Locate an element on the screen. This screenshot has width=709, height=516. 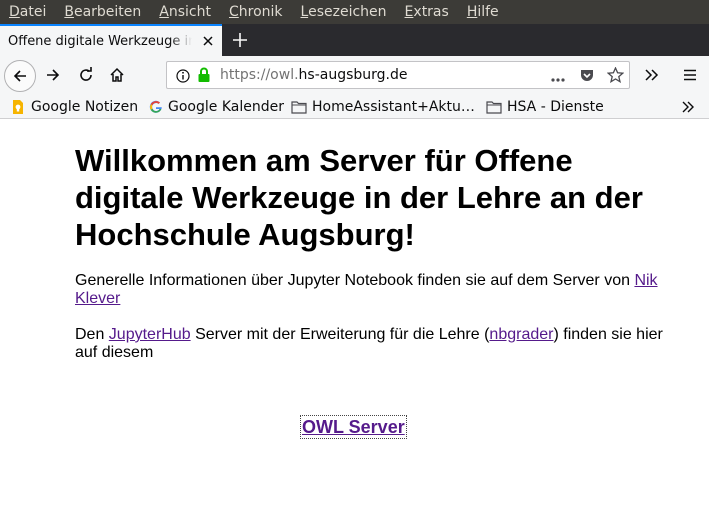
nbgrader-link: nbgrader is located at coordinates (521, 334).